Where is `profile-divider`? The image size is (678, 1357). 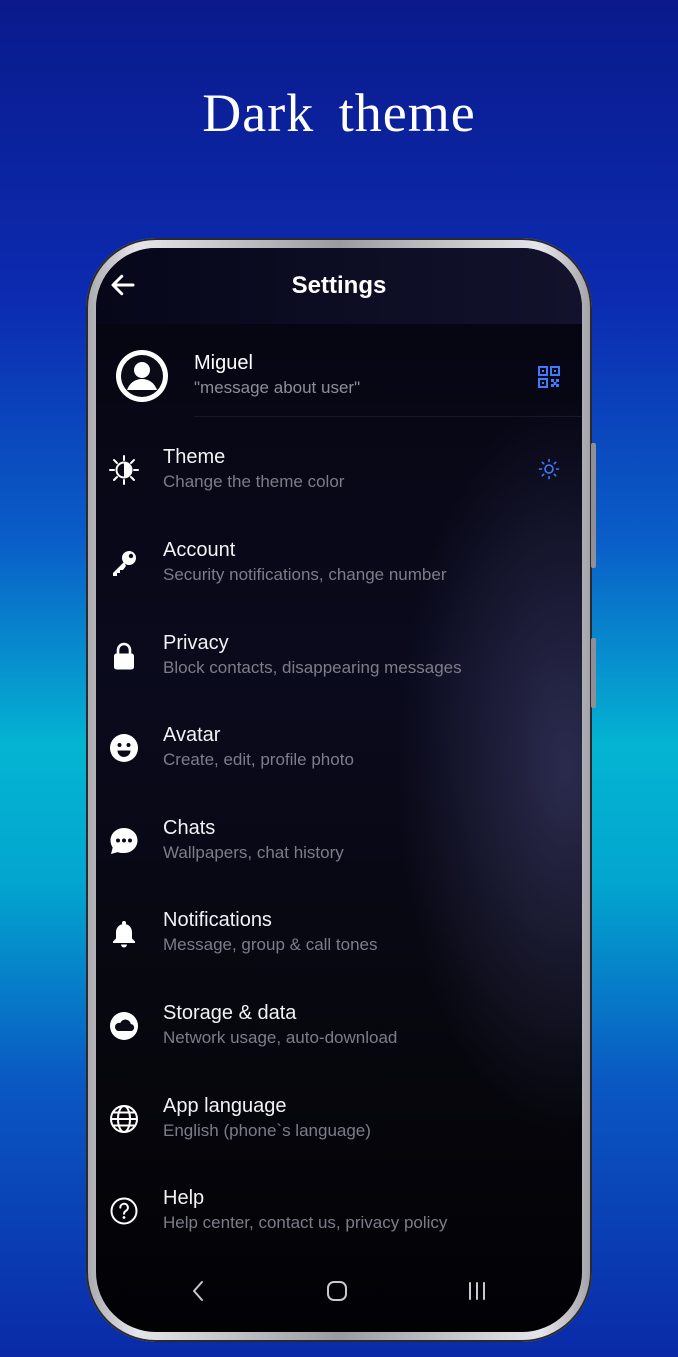 profile-divider is located at coordinates (388, 416).